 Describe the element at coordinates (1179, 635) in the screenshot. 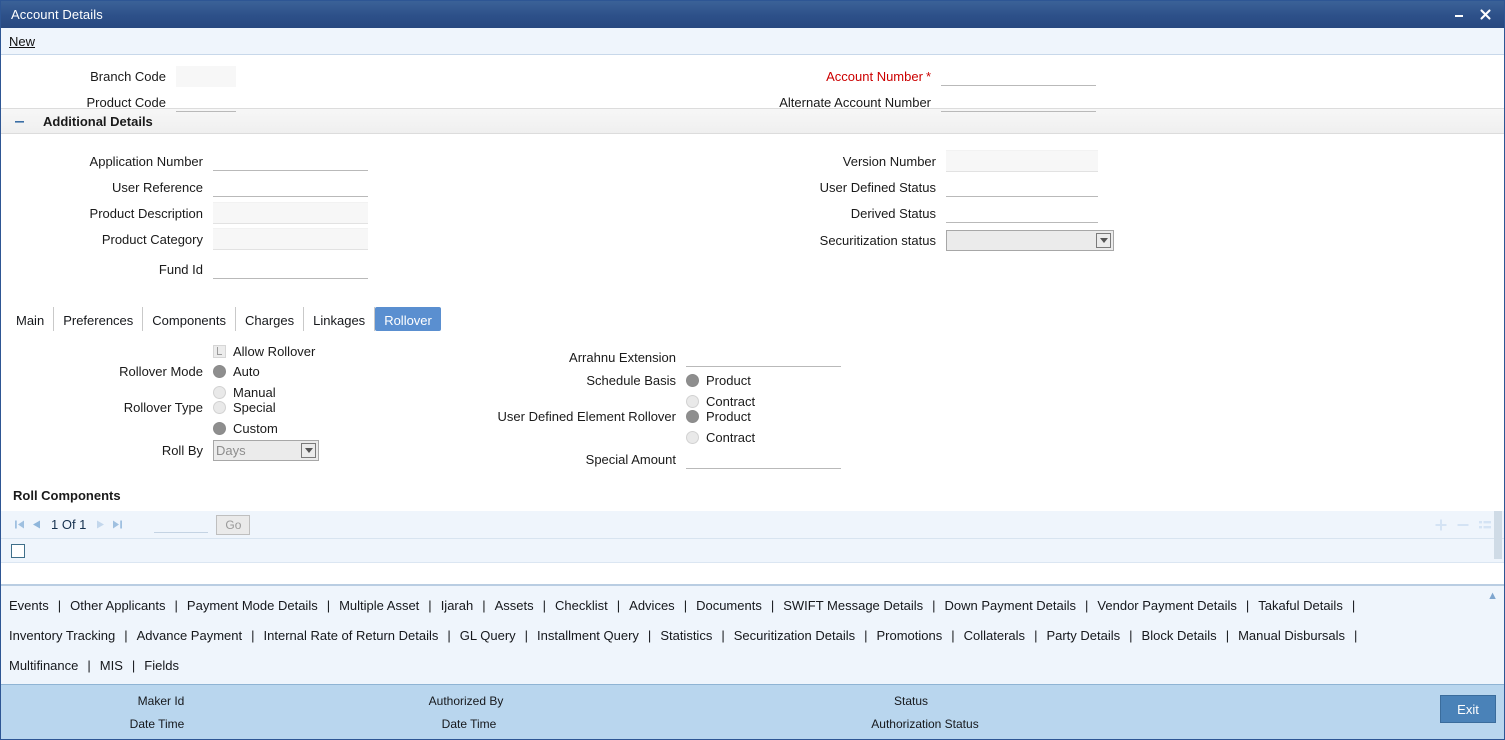

I see `link-block-details: Block Details` at that location.